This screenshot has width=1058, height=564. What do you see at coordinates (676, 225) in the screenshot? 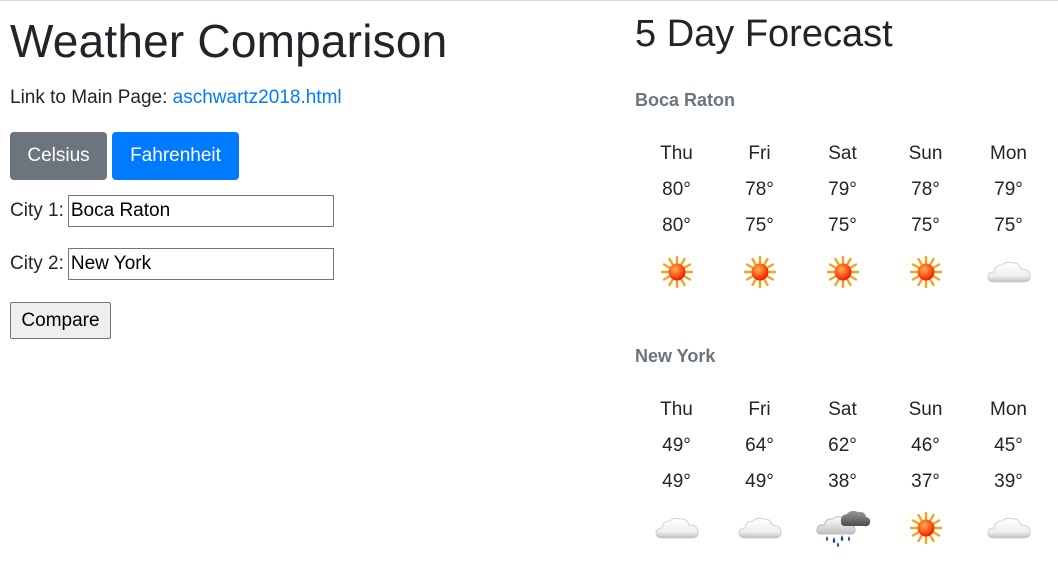
I see `low-temp: 80°` at bounding box center [676, 225].